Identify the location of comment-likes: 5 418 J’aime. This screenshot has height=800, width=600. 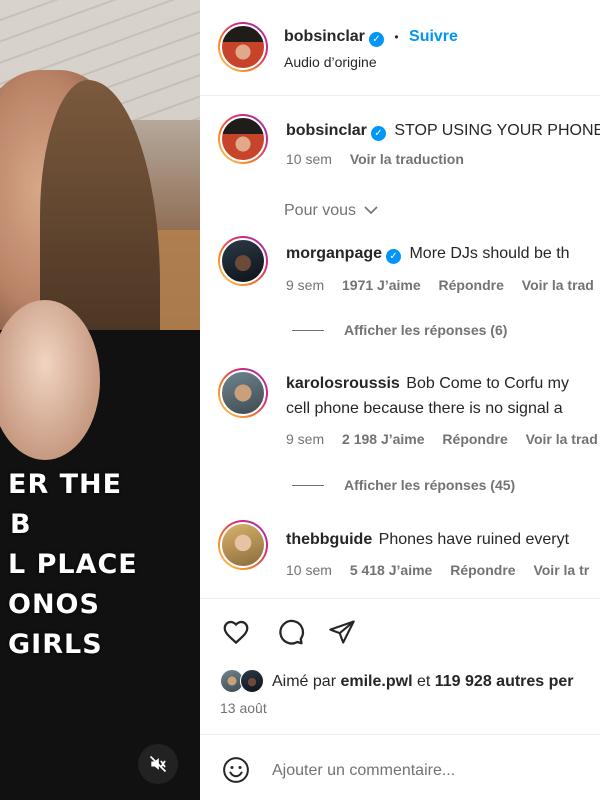
(391, 570).